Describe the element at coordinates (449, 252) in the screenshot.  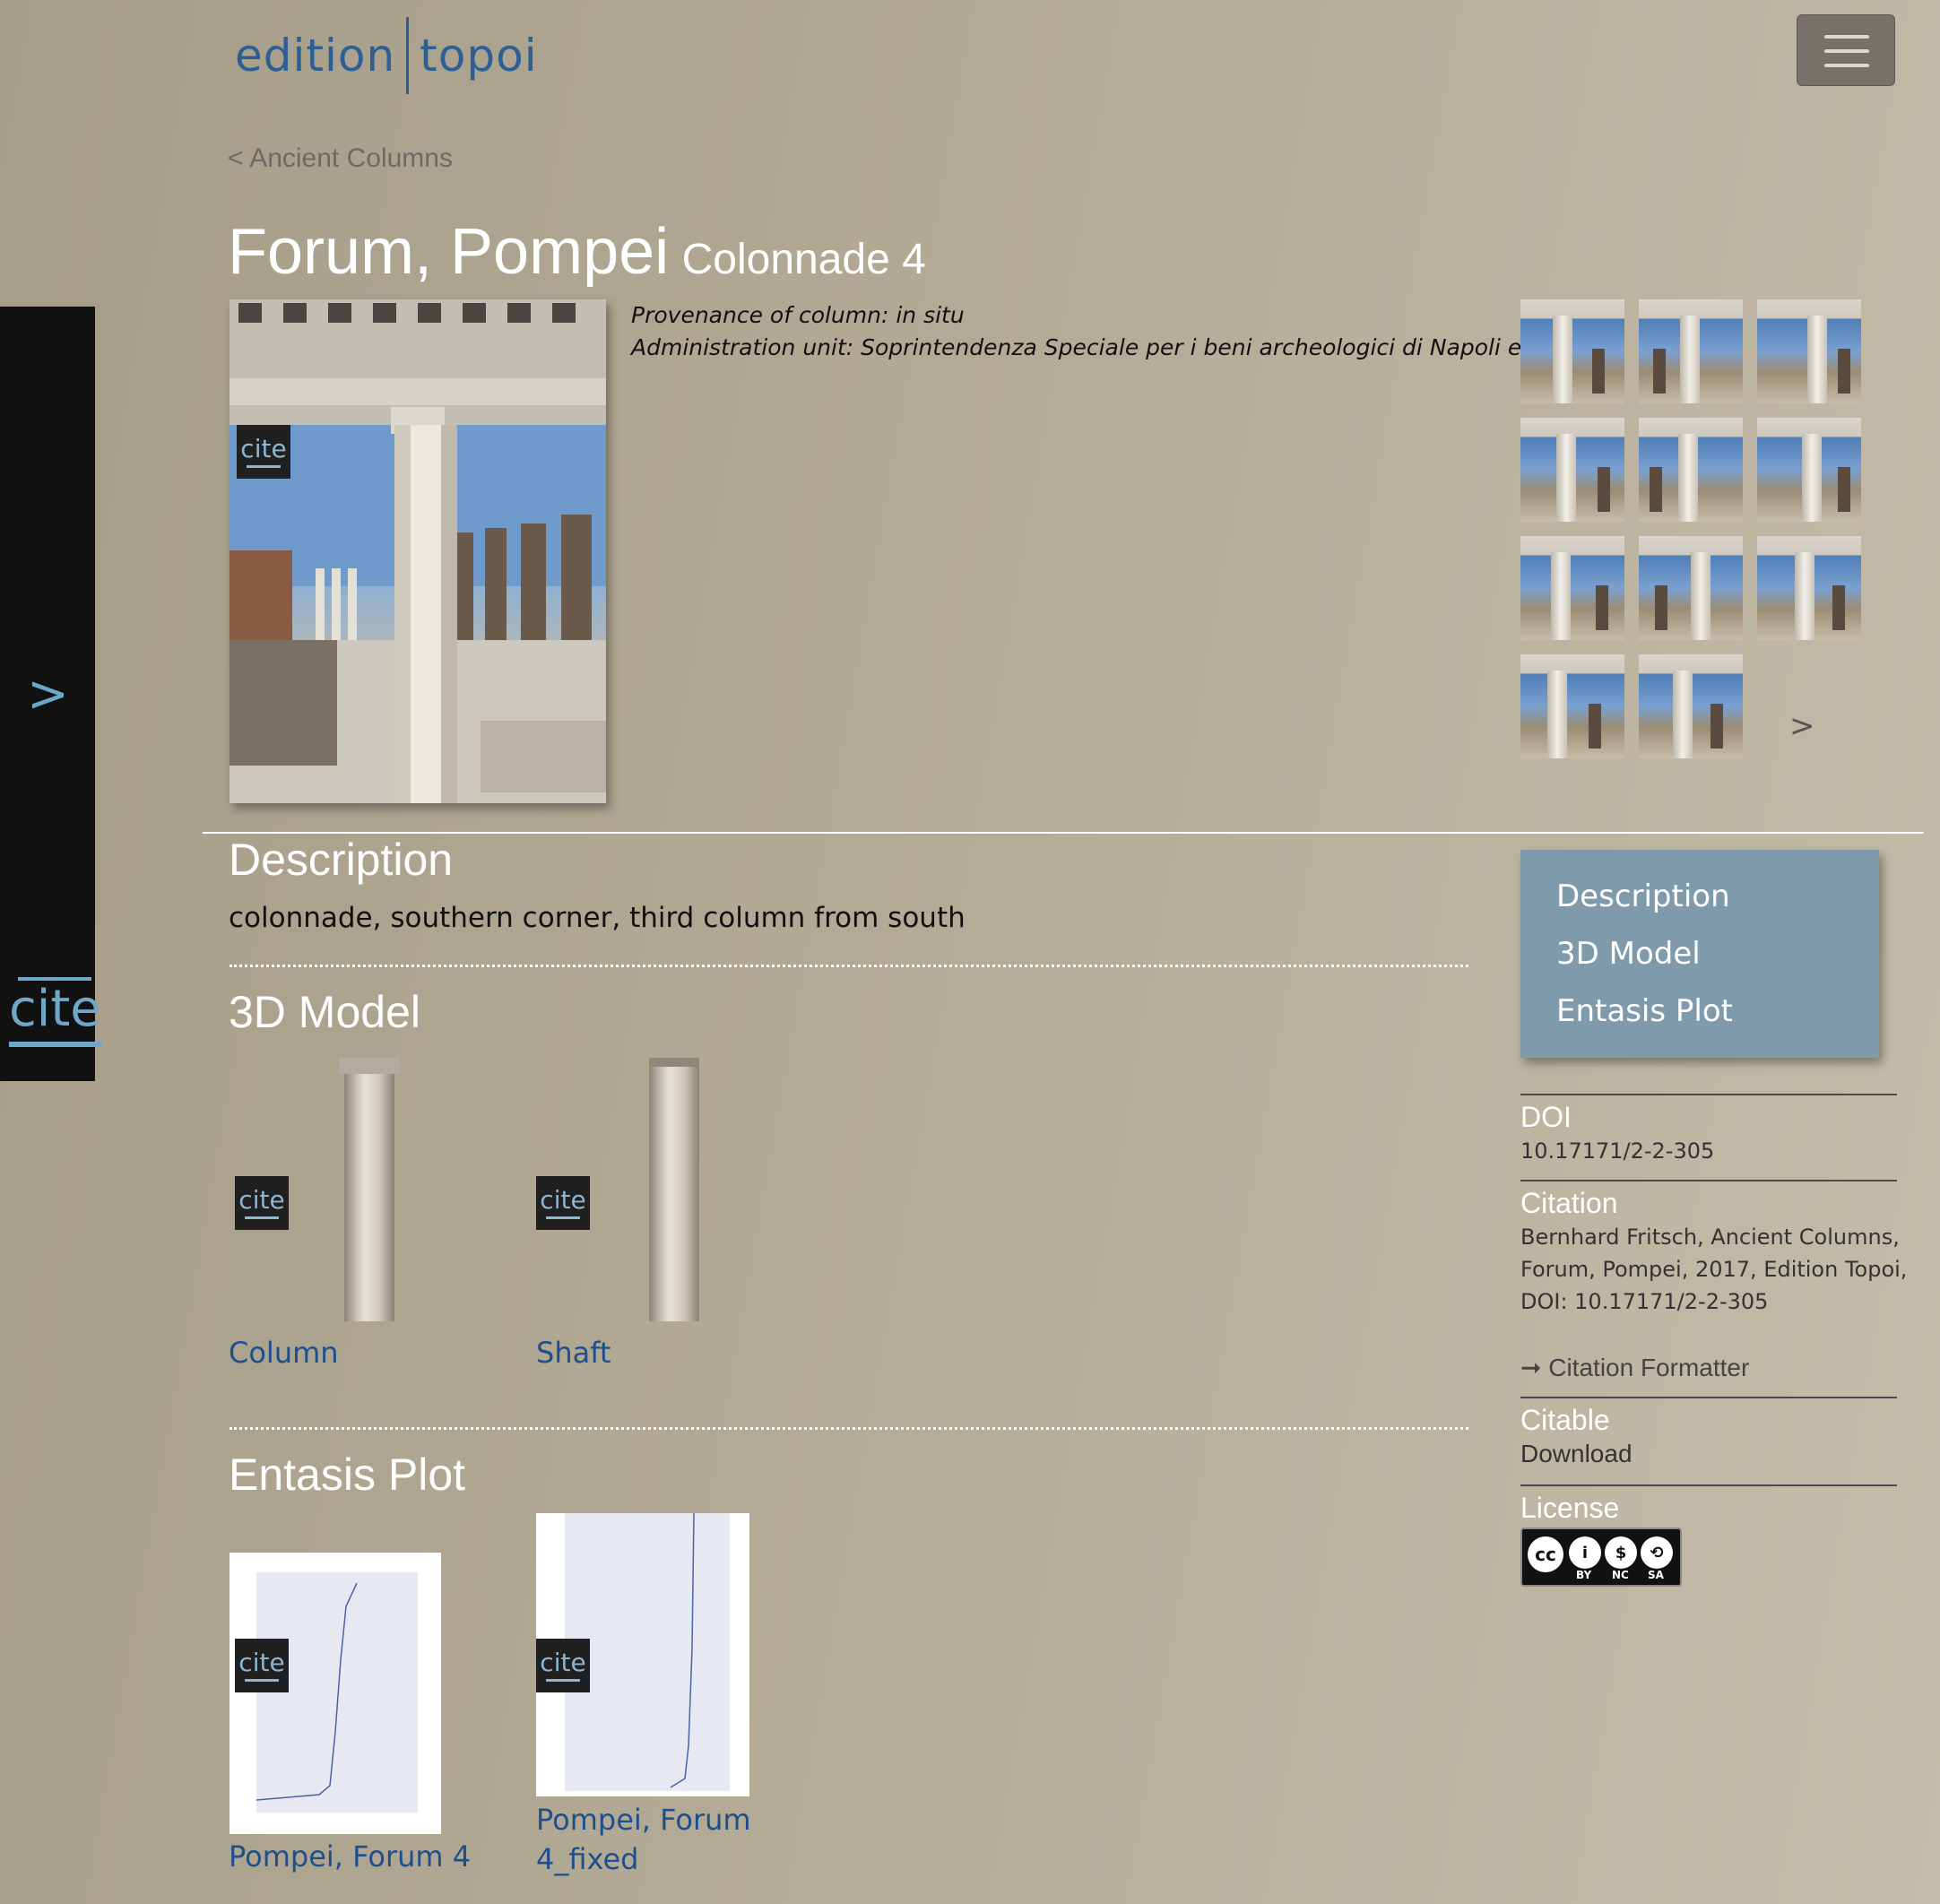
I see `page-title-main: Forum, Pompei` at that location.